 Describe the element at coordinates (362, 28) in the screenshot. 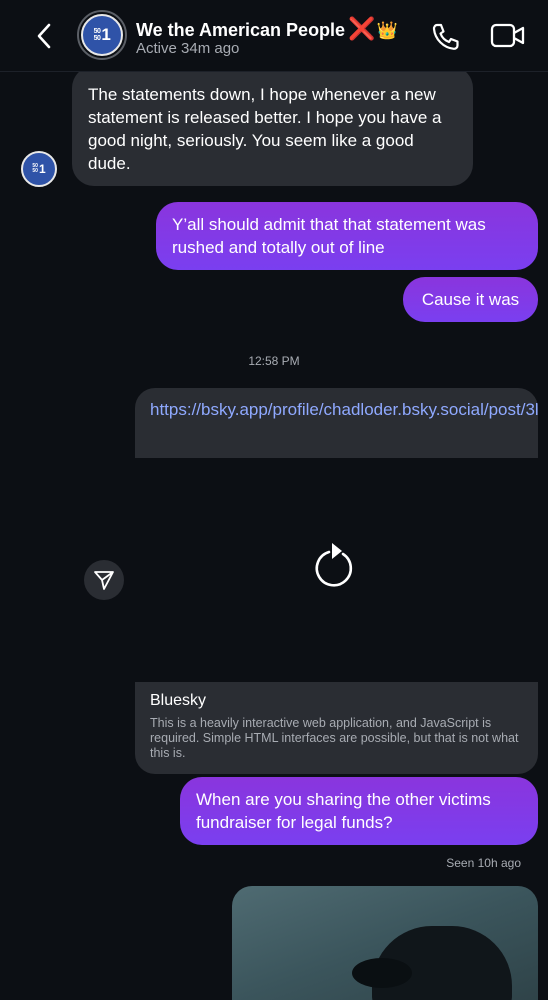

I see `x-emoji: ❌` at that location.